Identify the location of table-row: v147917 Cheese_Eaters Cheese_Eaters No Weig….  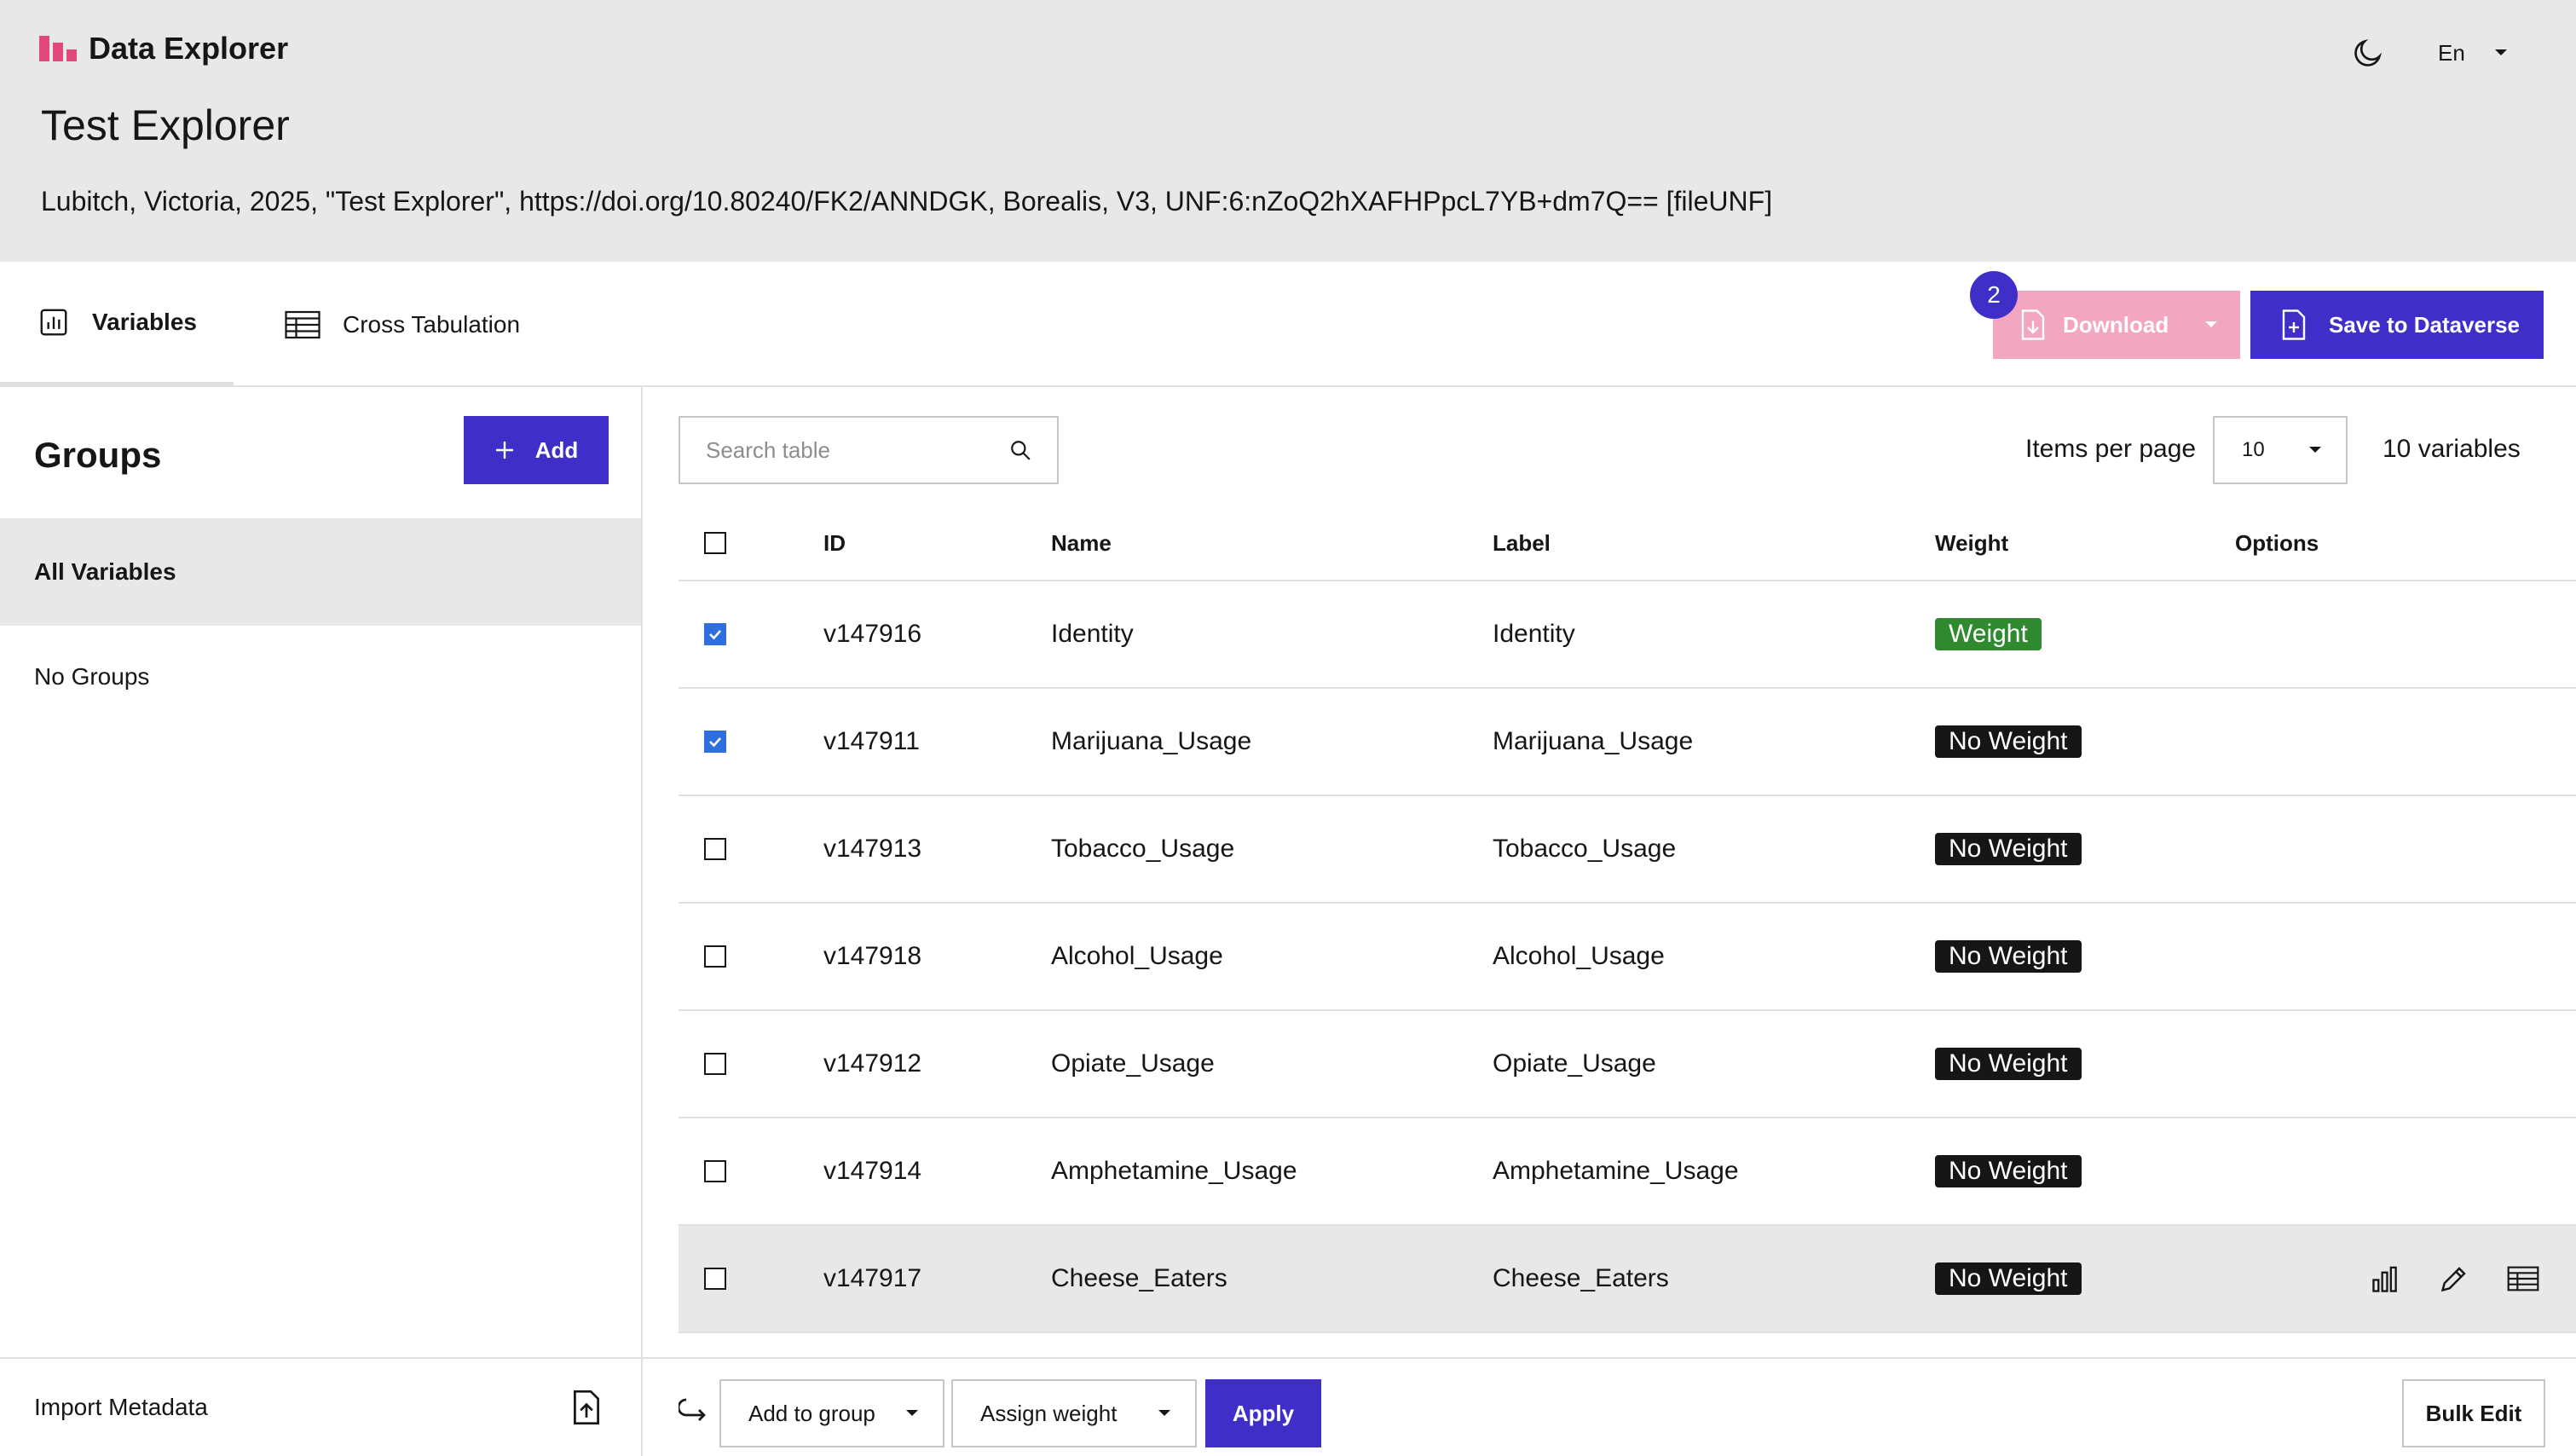
(1627, 1279).